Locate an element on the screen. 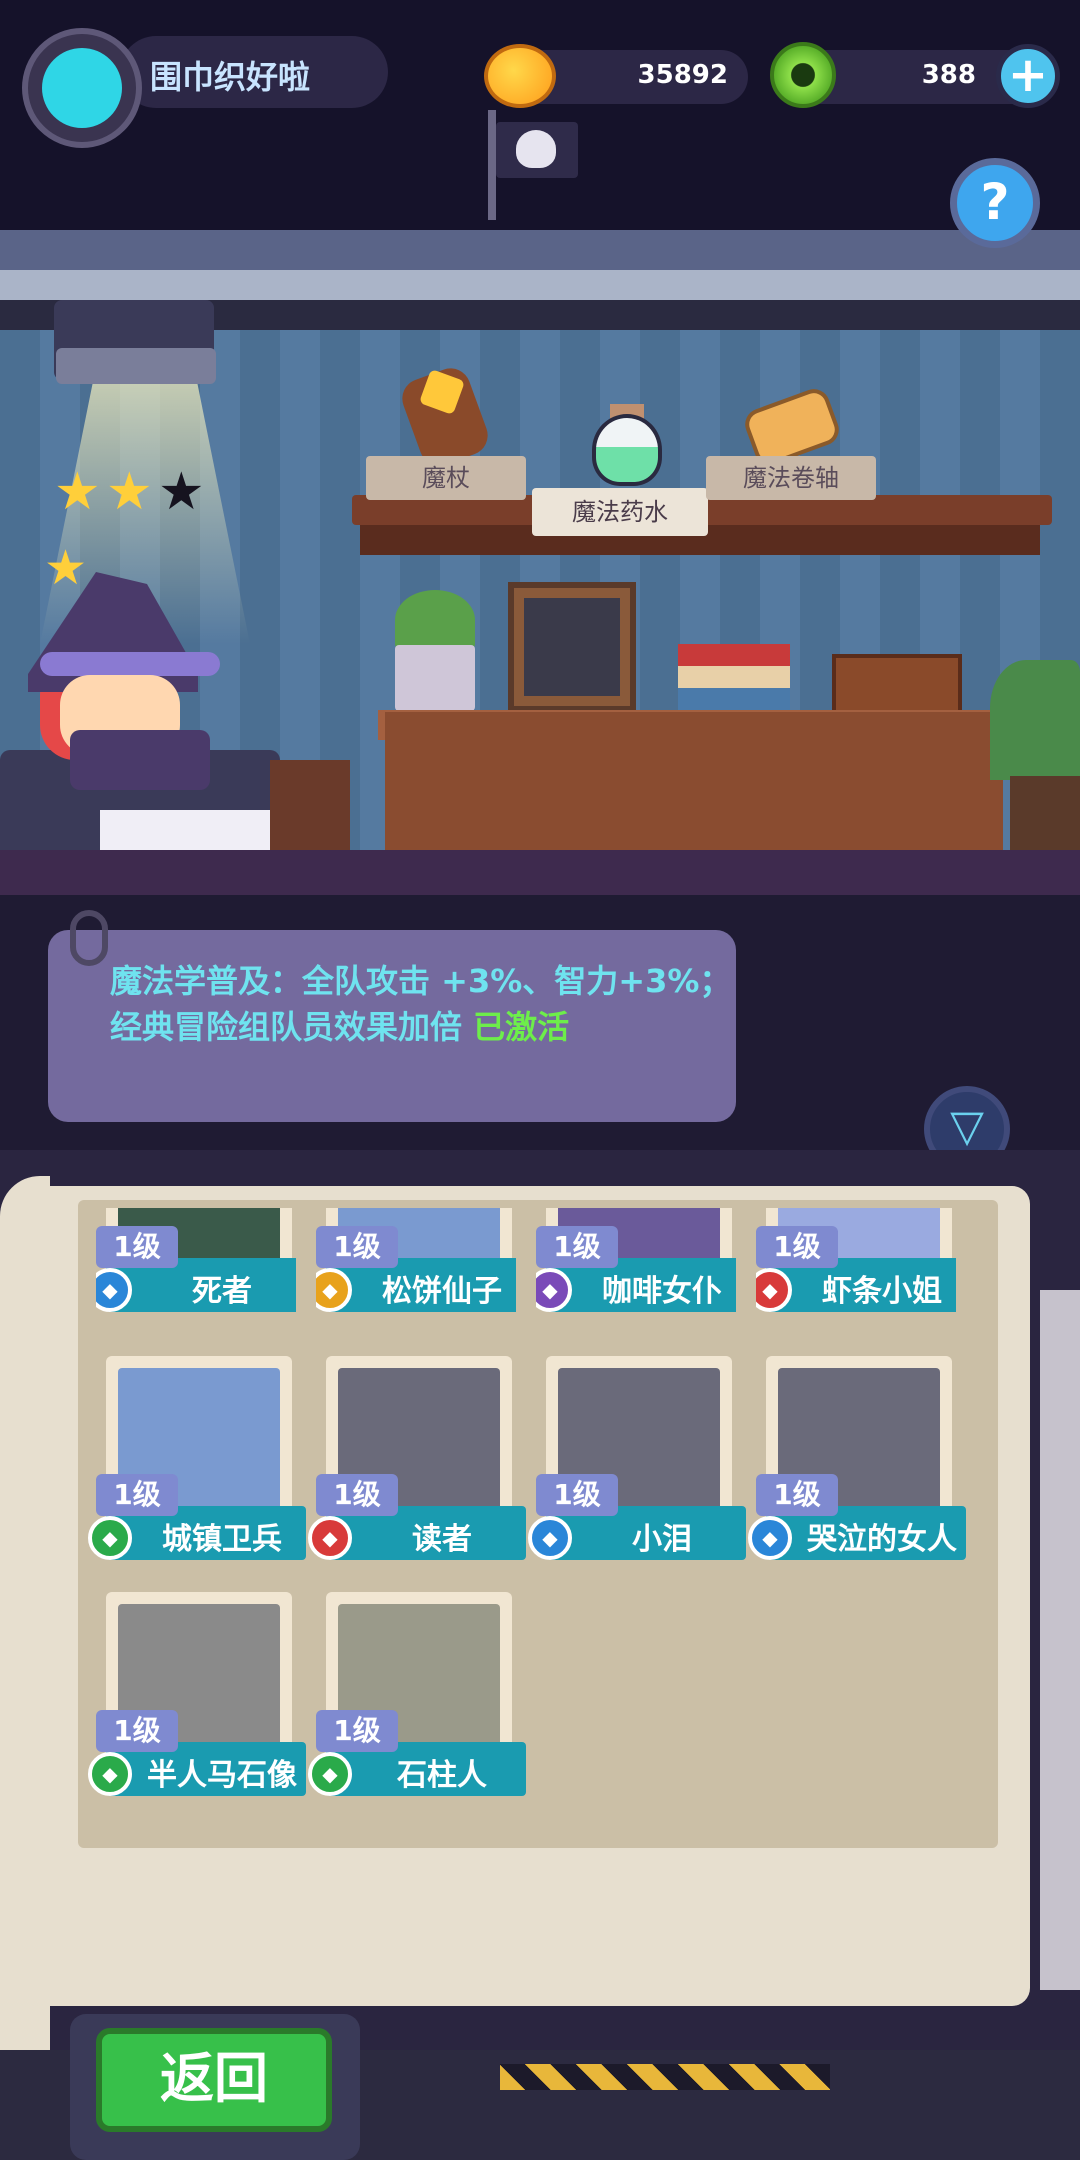  gem-value: 388 is located at coordinates (948, 75).